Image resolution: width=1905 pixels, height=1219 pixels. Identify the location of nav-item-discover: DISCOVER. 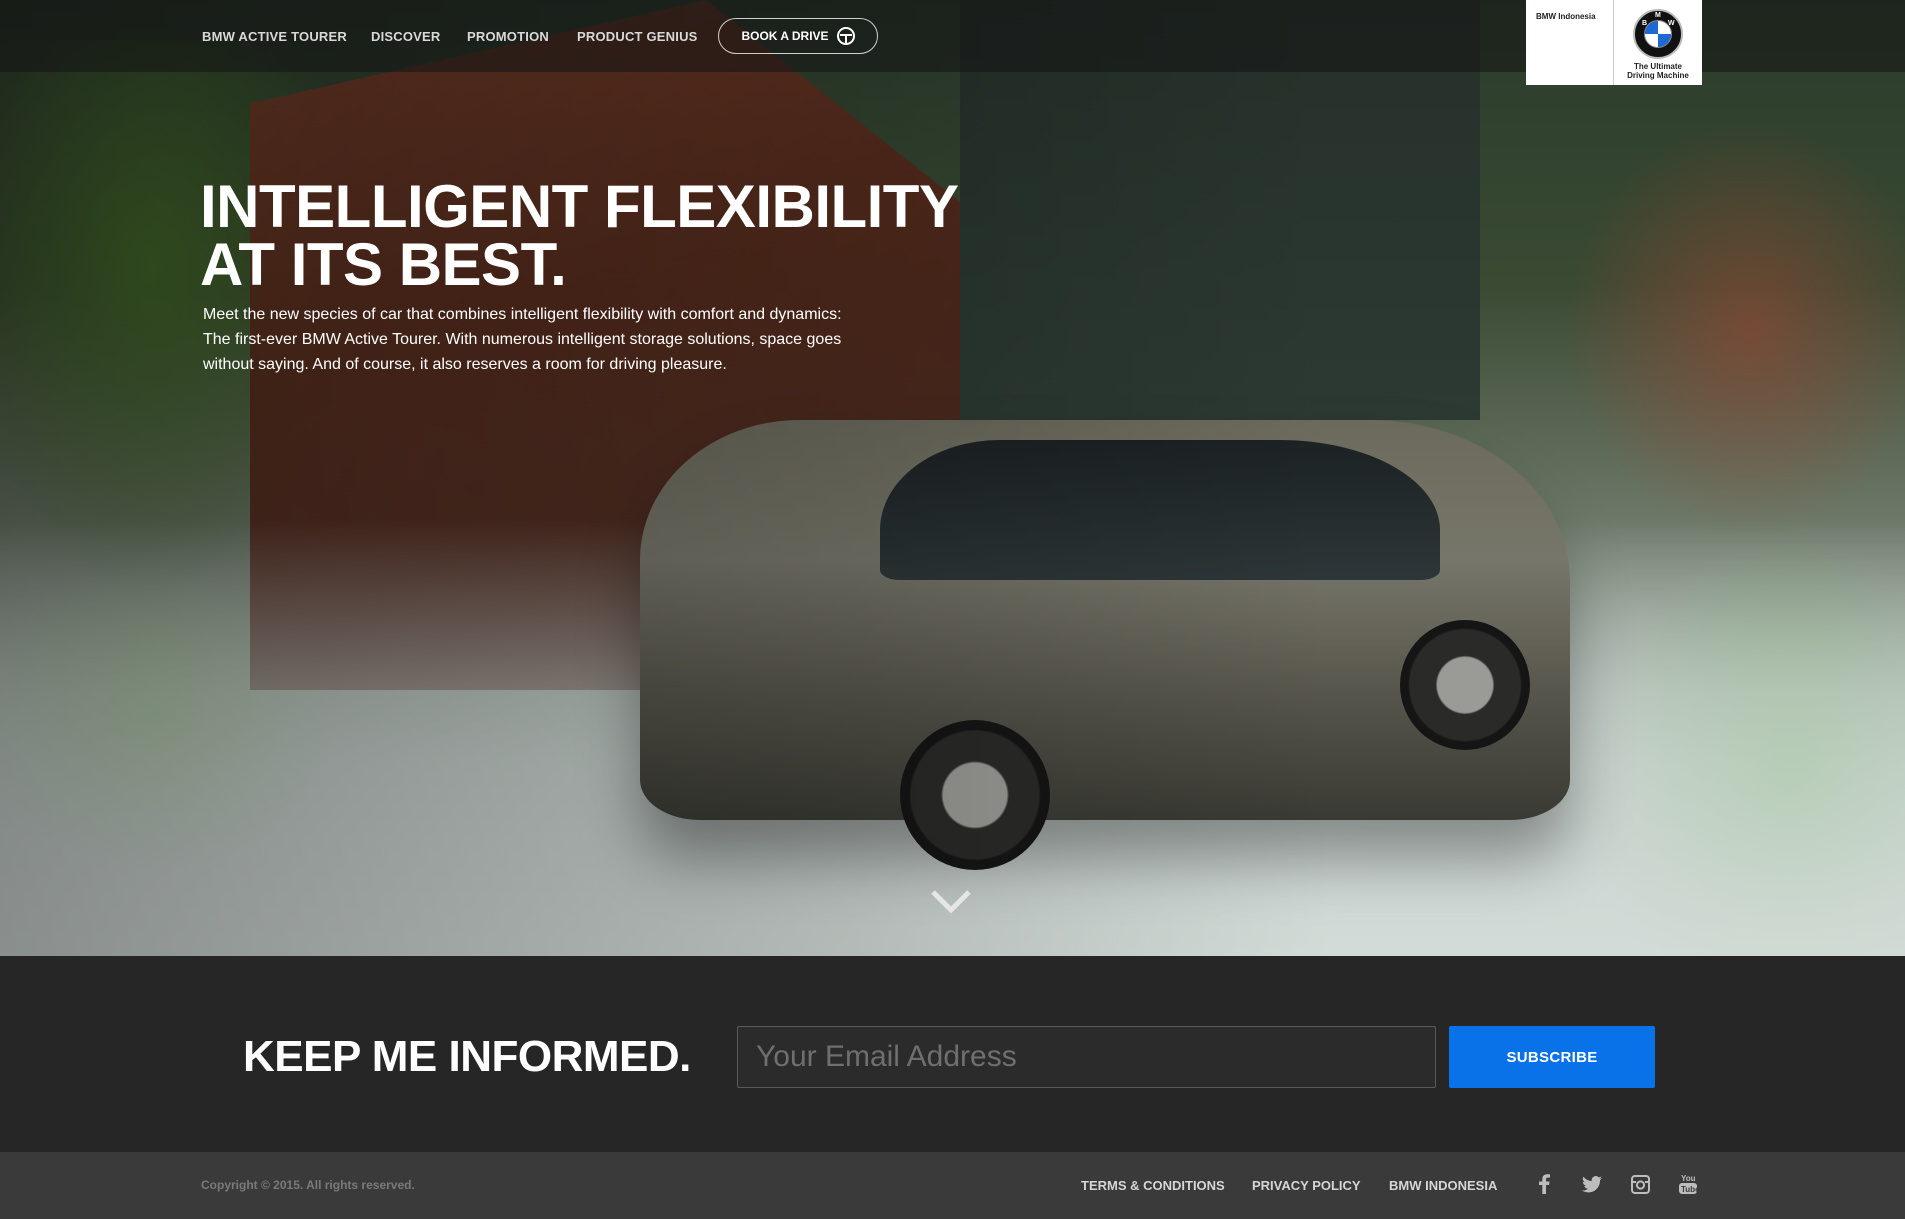
(406, 36).